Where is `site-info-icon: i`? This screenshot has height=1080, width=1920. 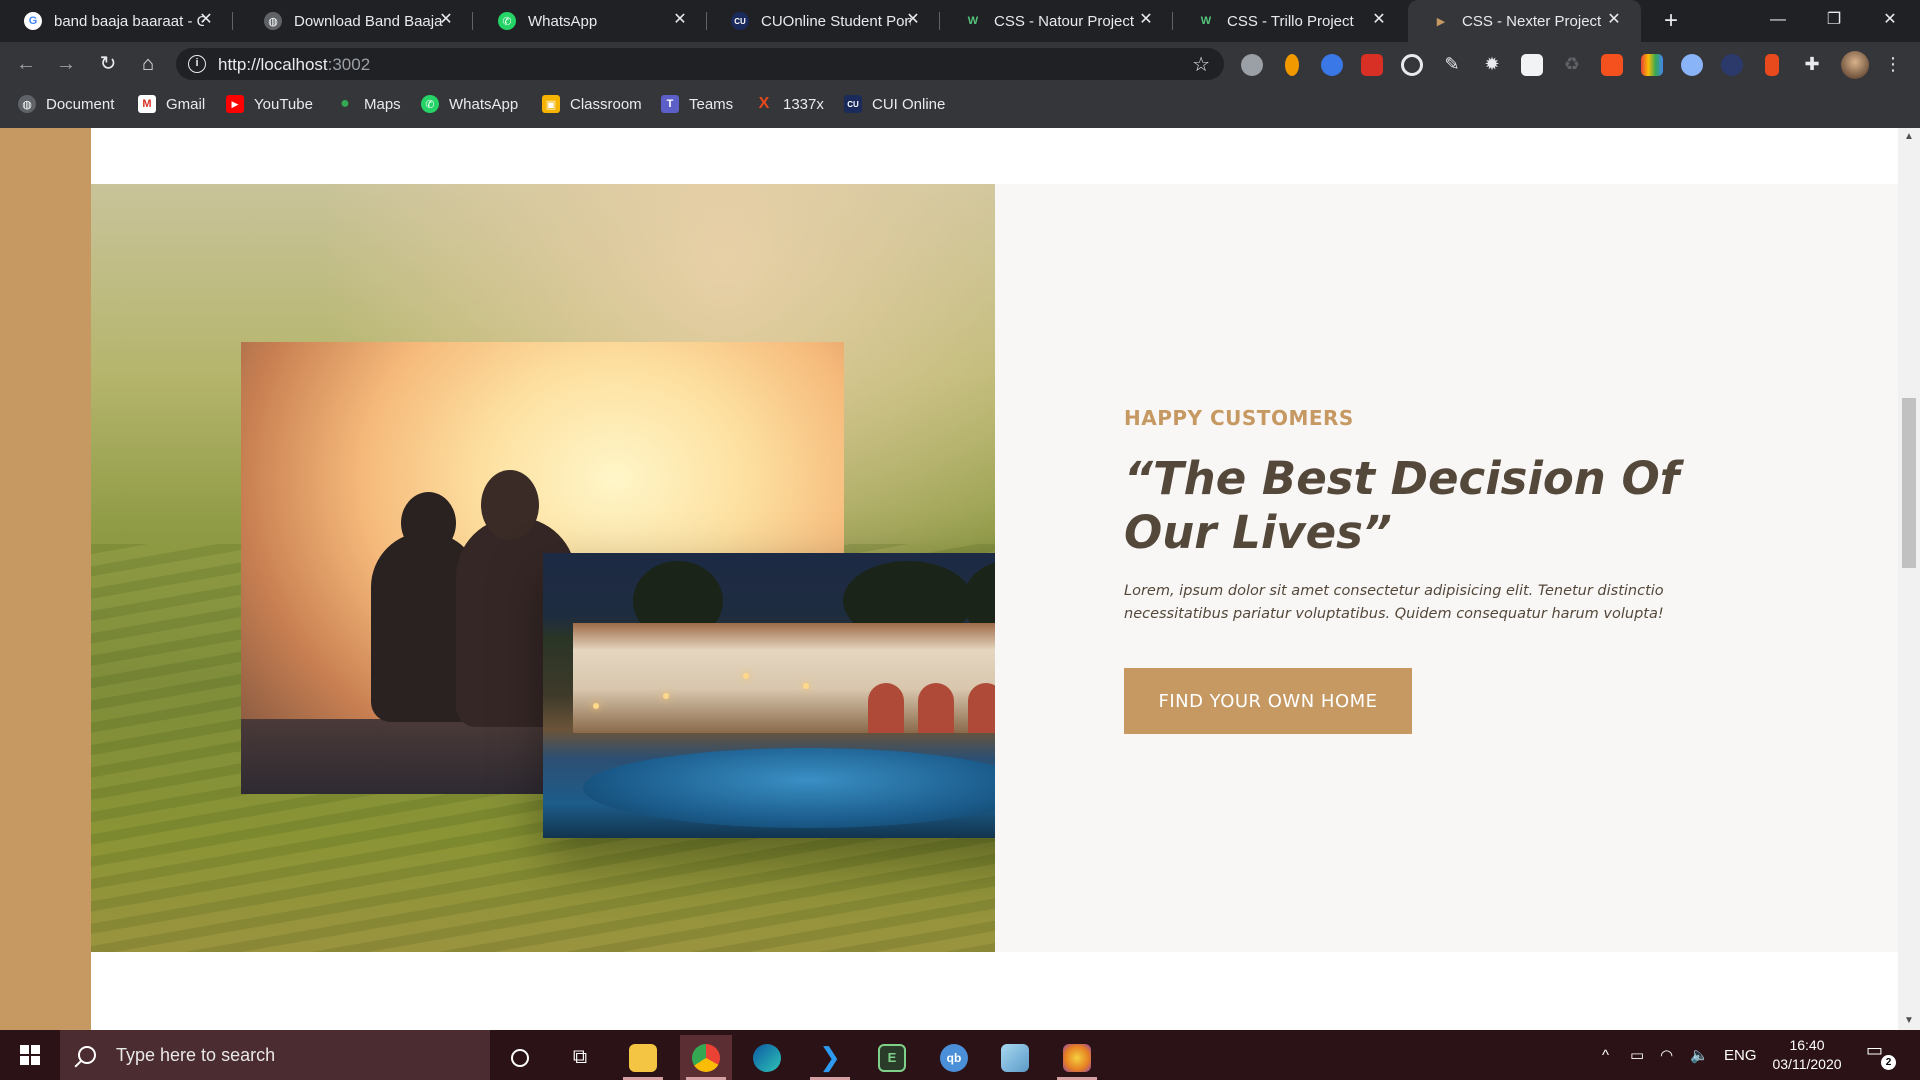 site-info-icon: i is located at coordinates (197, 64).